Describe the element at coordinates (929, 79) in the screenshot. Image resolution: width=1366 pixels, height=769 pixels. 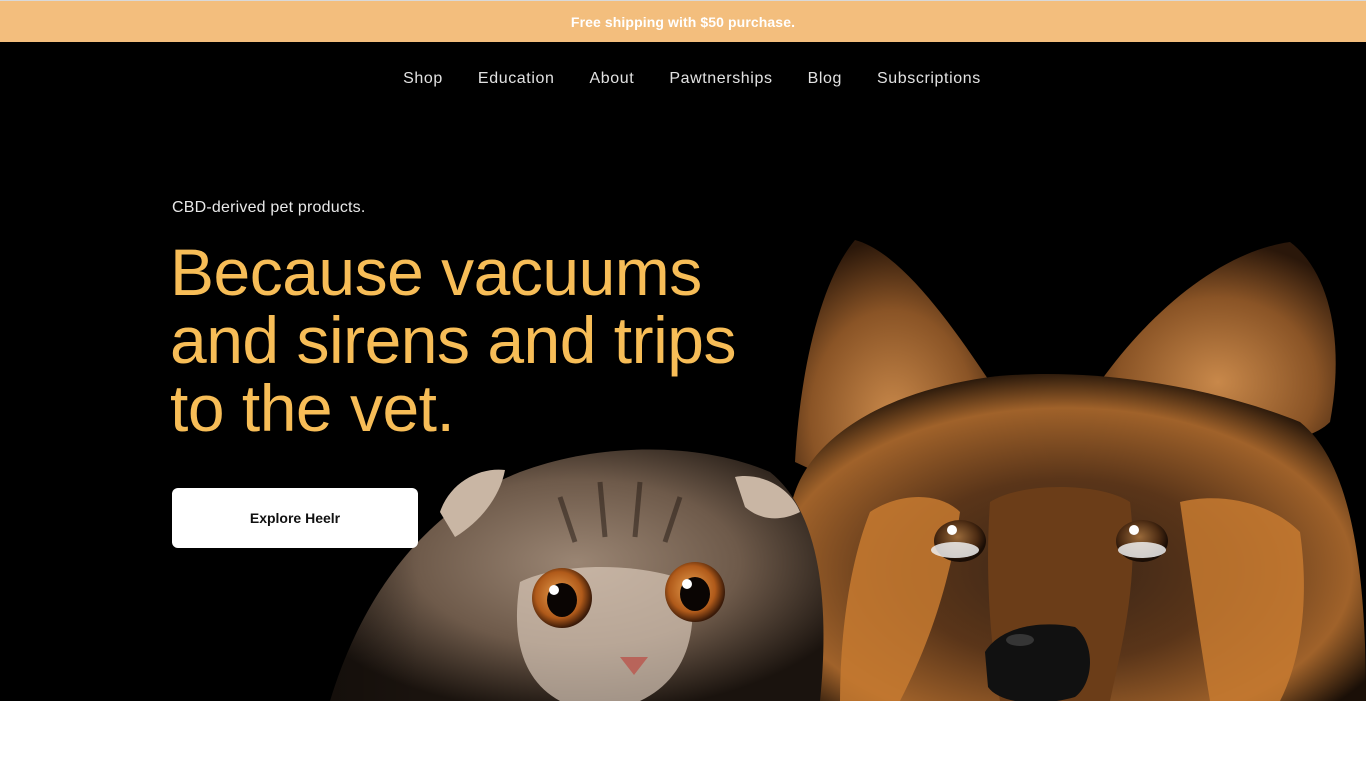
I see `nav-subscriptions: Subscriptions` at that location.